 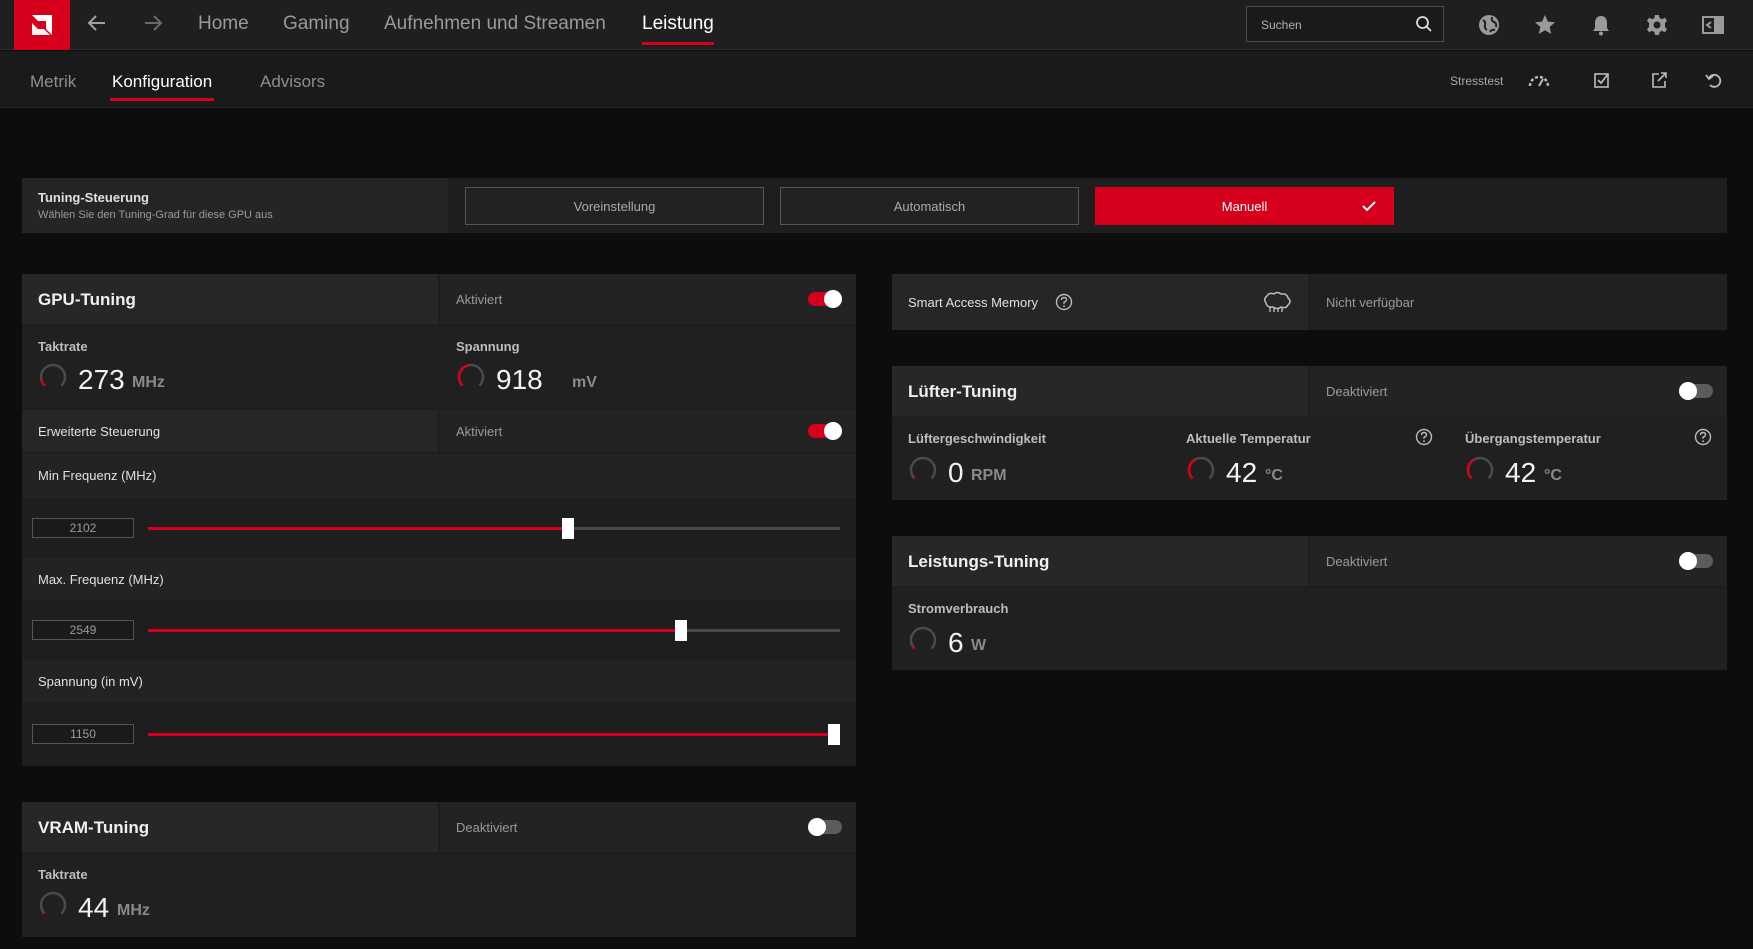 What do you see at coordinates (1281, 25) in the screenshot?
I see `search-placeholder: Suchen` at bounding box center [1281, 25].